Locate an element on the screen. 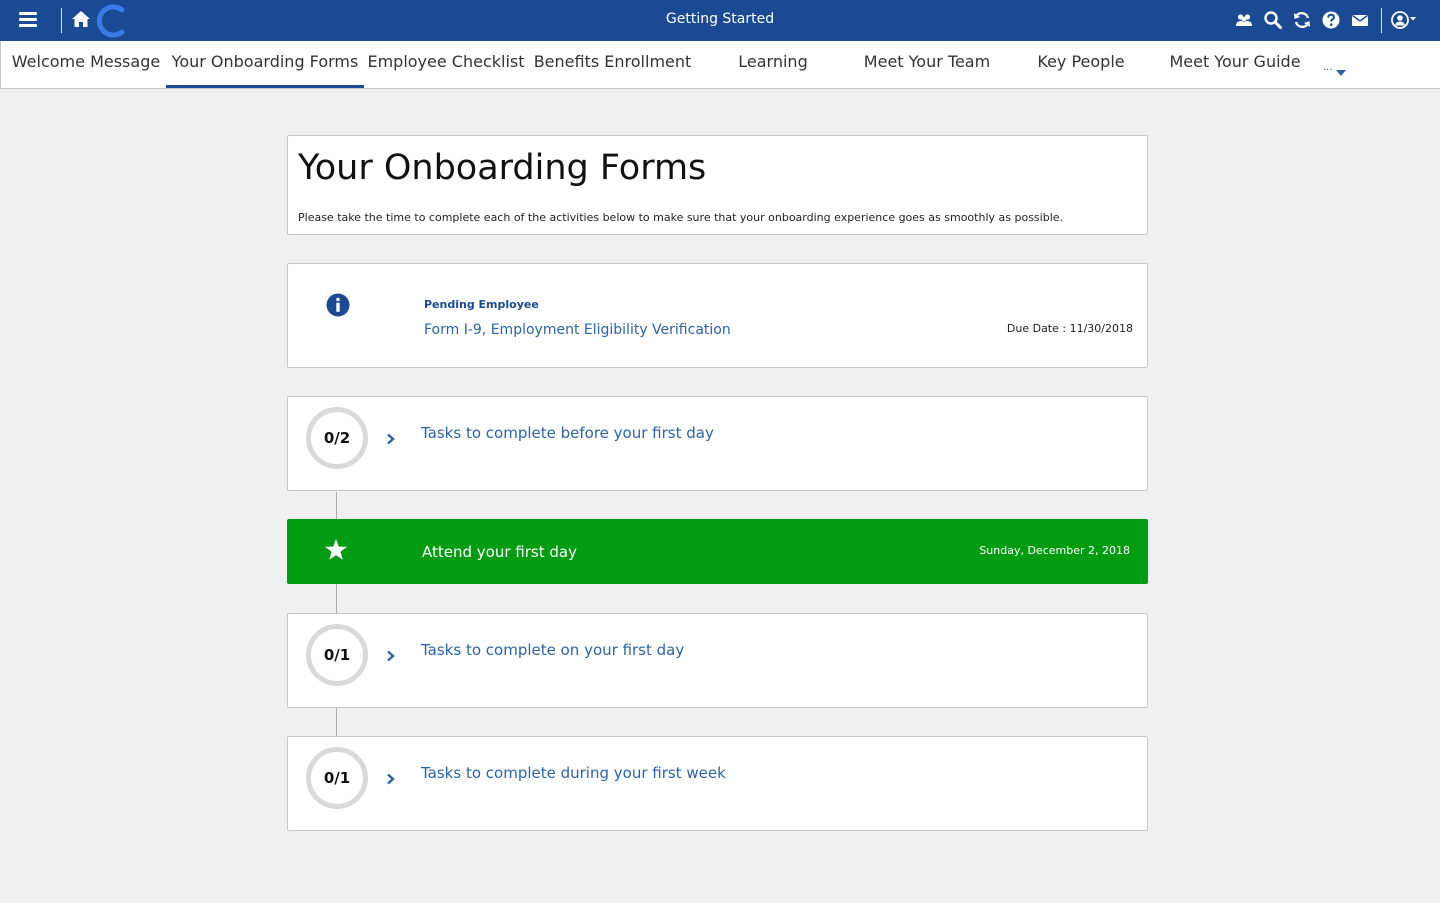 This screenshot has height=903, width=1440. top-bar: Getting Started is located at coordinates (720, 20).